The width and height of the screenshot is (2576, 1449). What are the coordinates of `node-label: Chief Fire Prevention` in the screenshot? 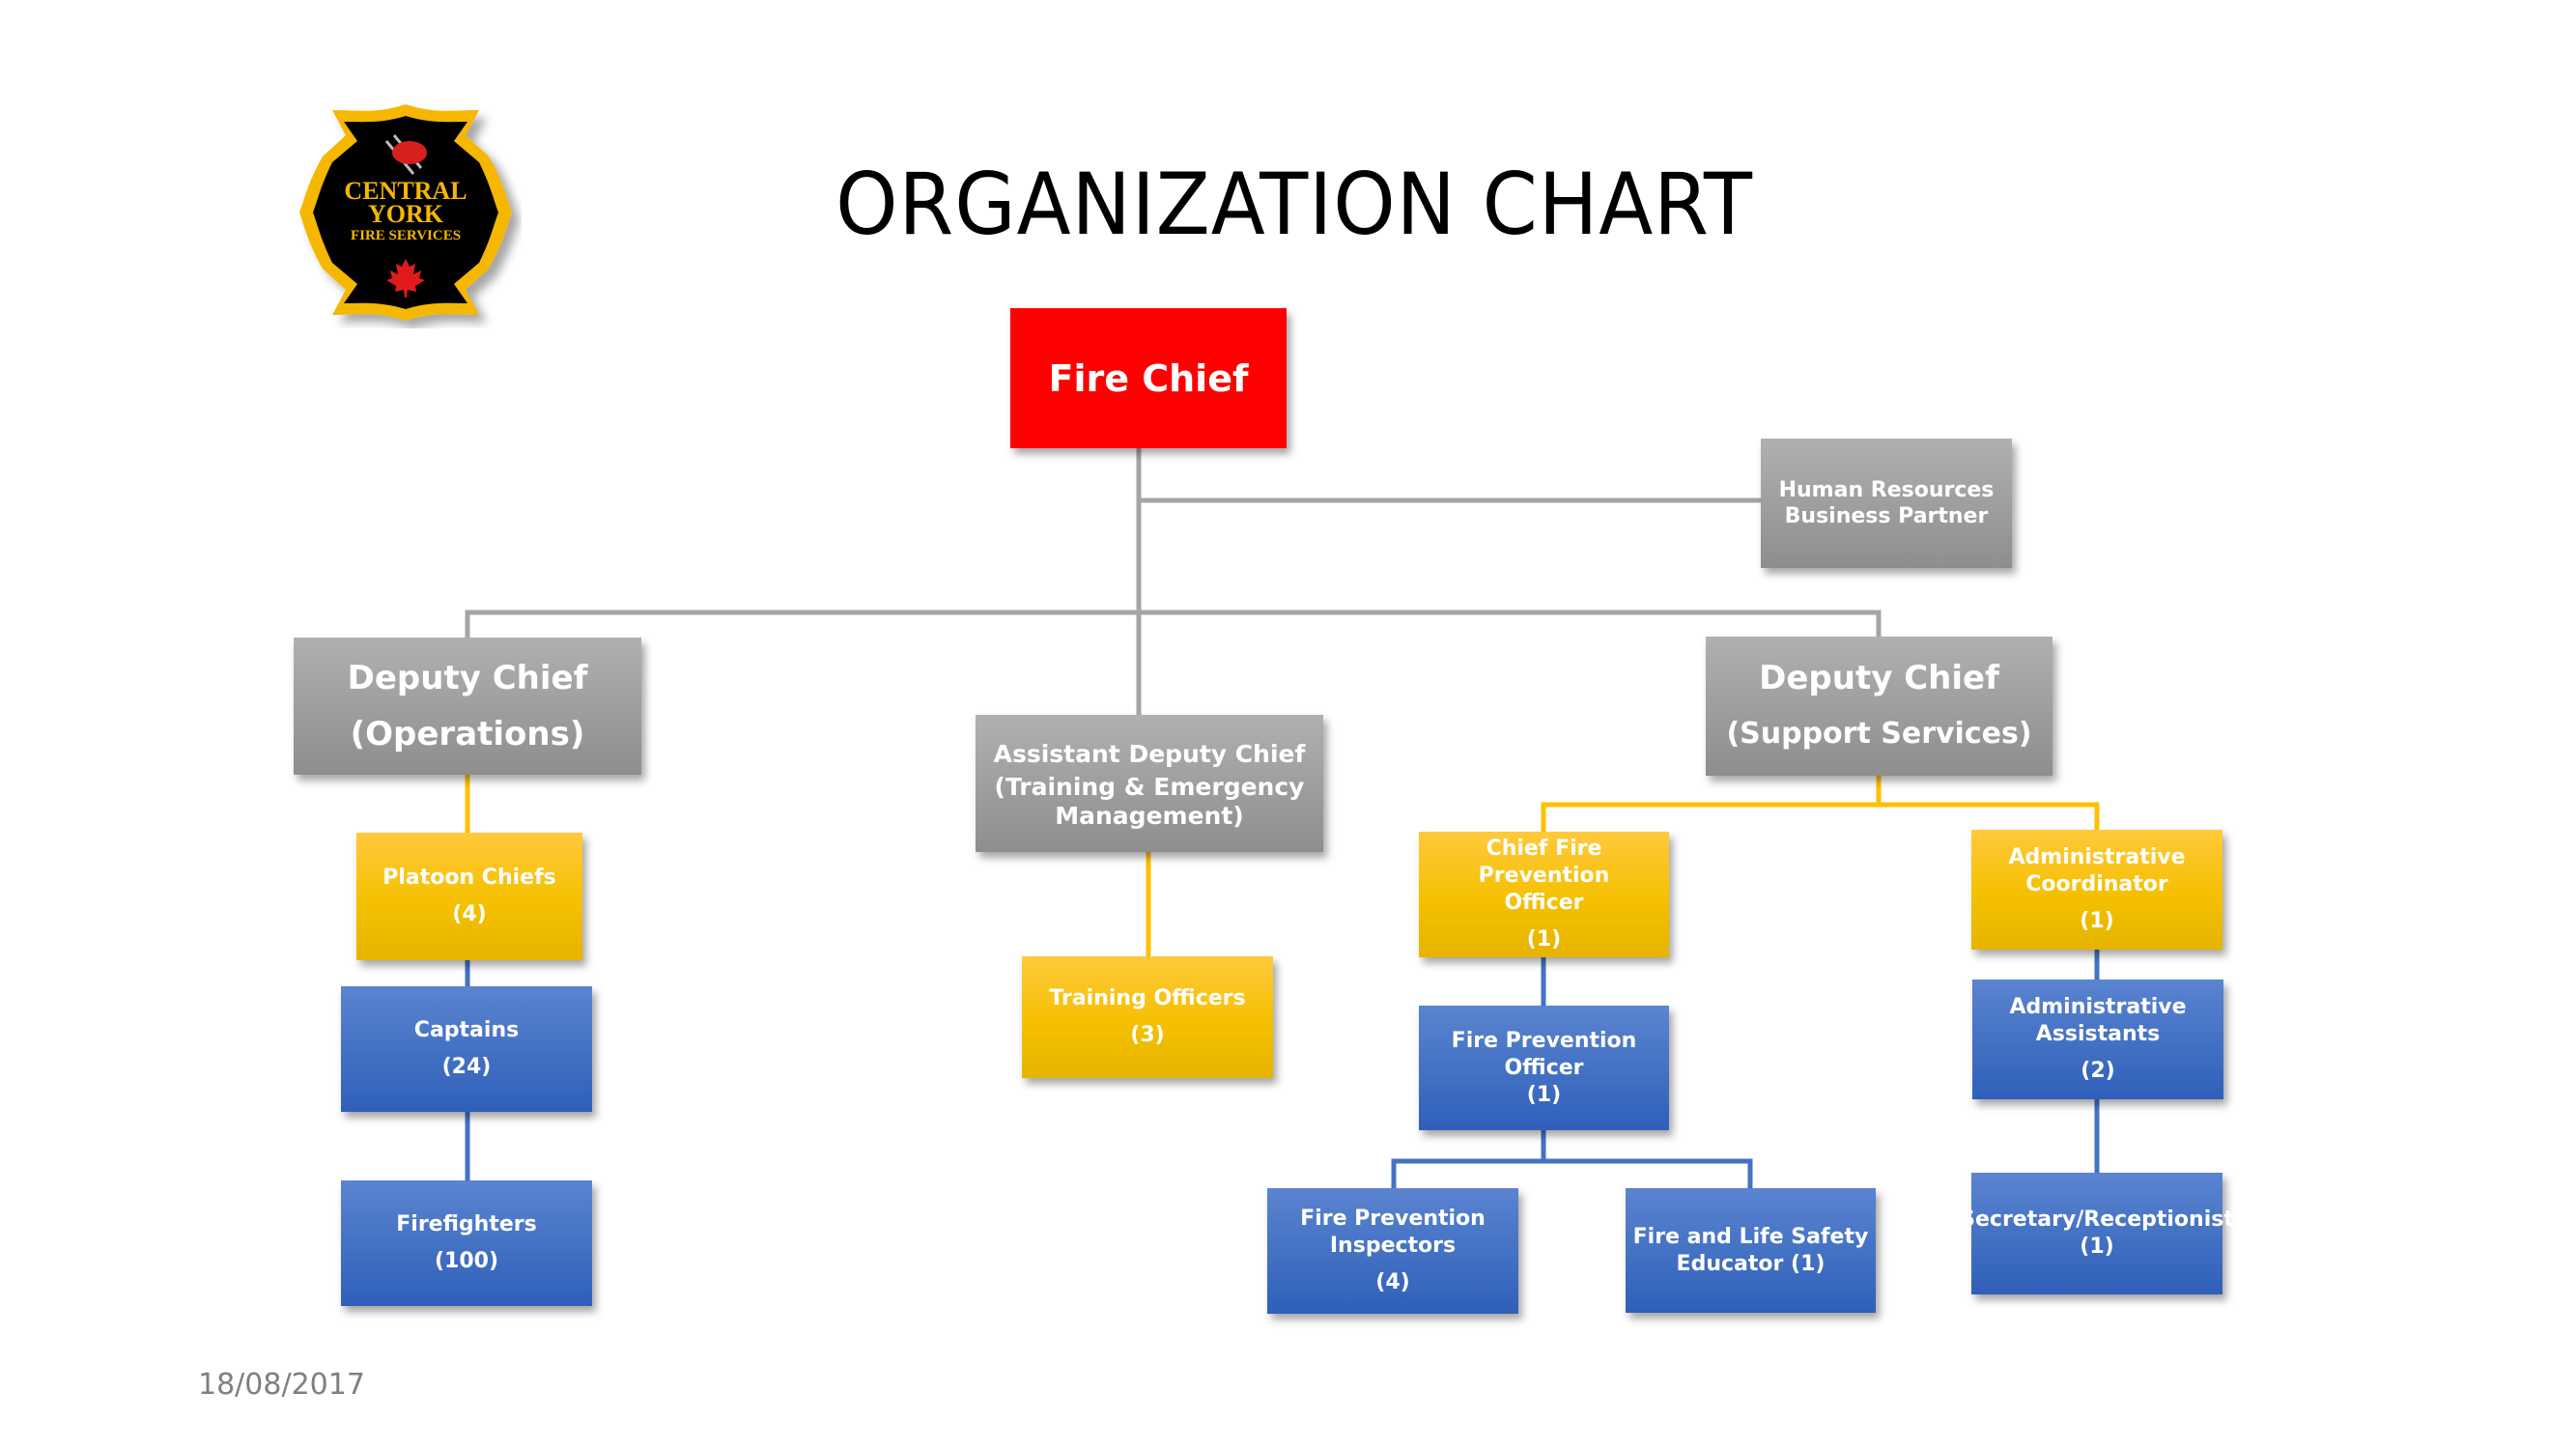 It's located at (1544, 862).